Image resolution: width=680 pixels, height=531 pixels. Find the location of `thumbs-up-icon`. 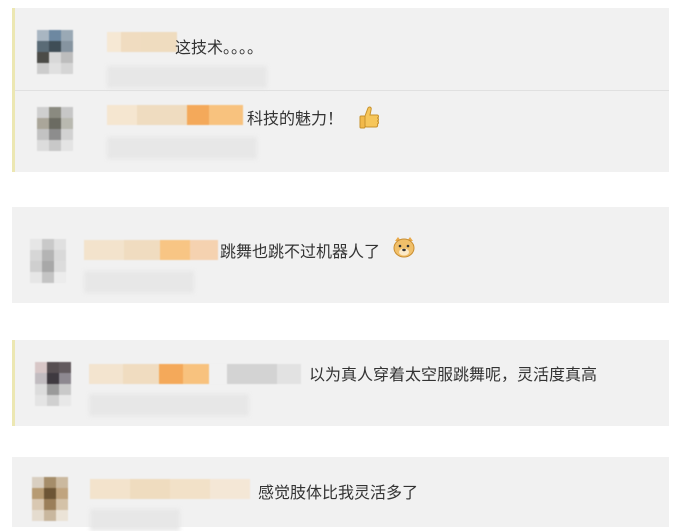

thumbs-up-icon is located at coordinates (369, 120).